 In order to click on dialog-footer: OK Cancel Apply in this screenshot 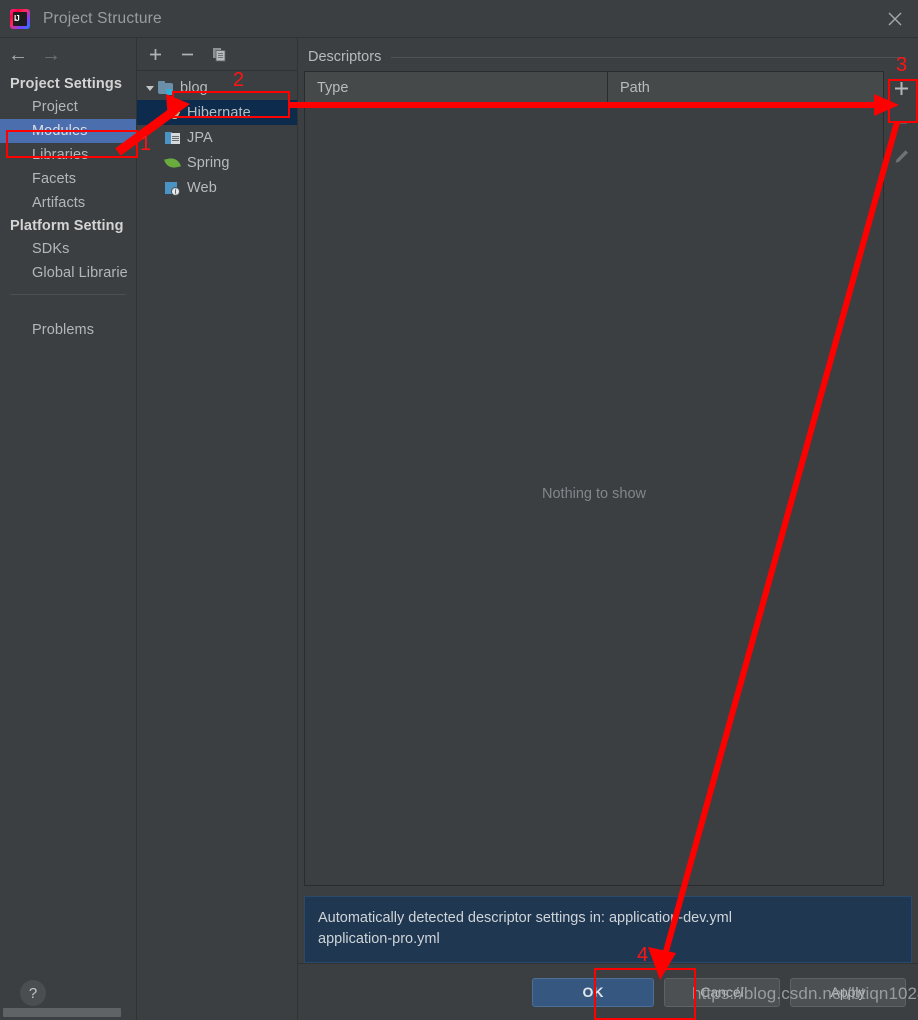, I will do `click(608, 991)`.